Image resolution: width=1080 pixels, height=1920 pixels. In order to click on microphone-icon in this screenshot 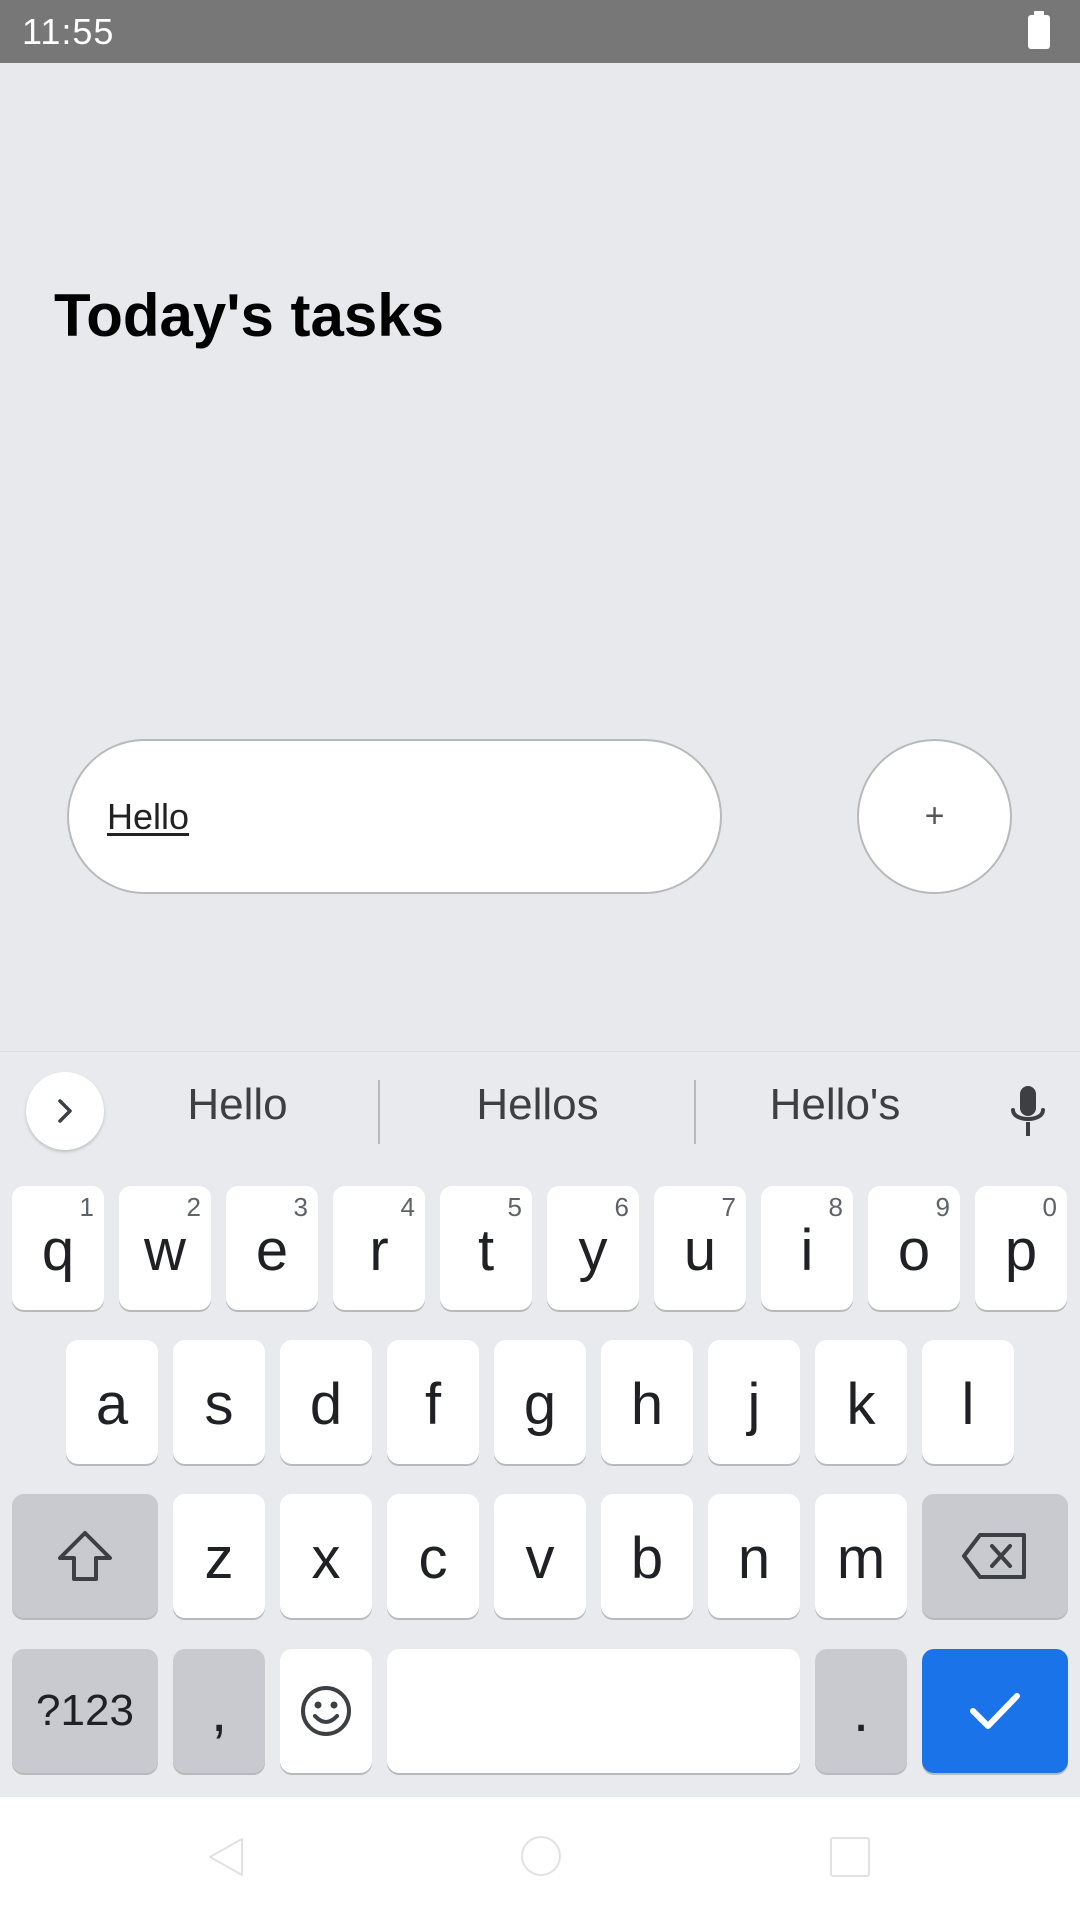, I will do `click(1028, 1111)`.